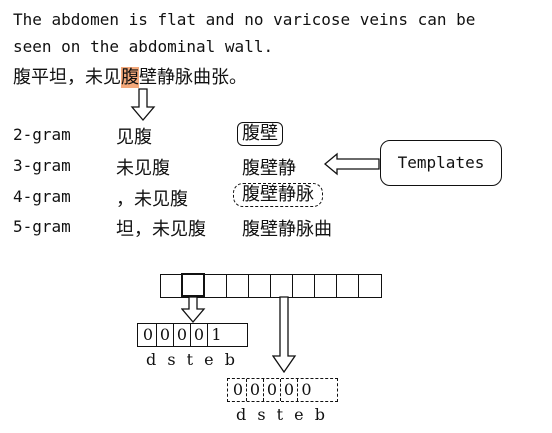 The width and height of the screenshot is (552, 433). What do you see at coordinates (193, 77) in the screenshot?
I see `sentence-chinese-after: 壁静脉曲张。` at bounding box center [193, 77].